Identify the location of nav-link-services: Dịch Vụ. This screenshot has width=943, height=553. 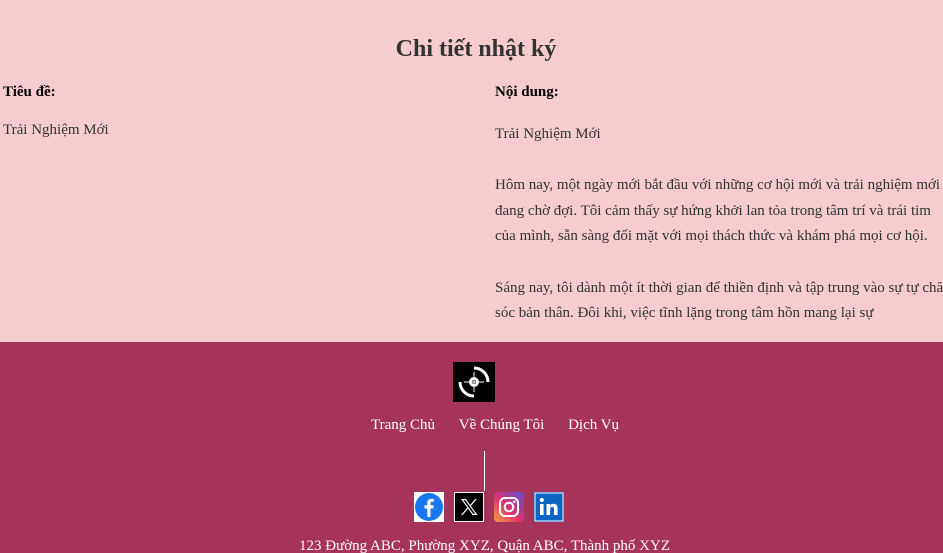
(593, 425).